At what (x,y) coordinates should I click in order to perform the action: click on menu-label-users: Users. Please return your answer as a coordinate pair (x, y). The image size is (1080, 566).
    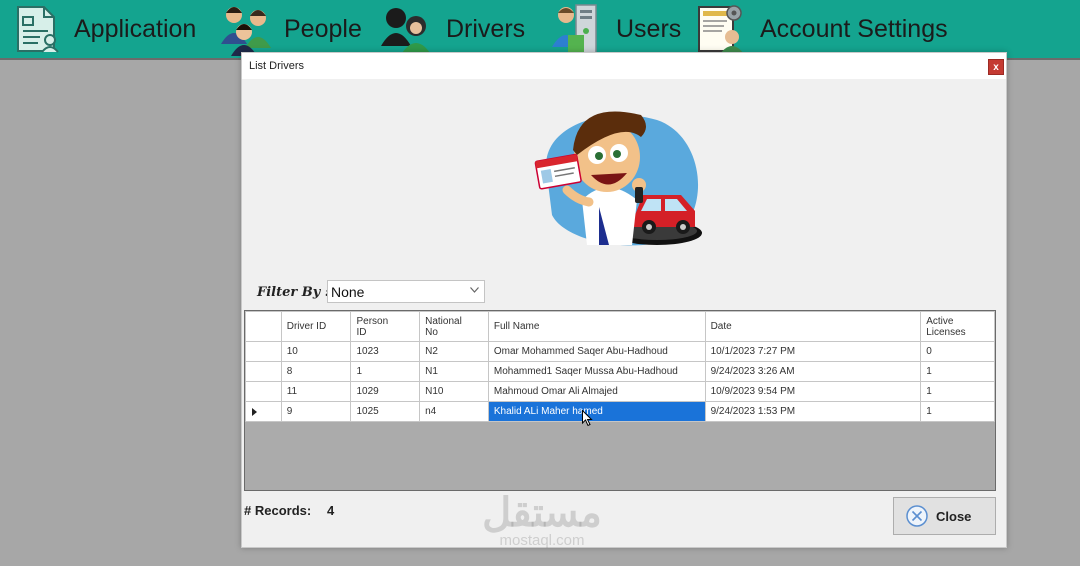
    Looking at the image, I should click on (649, 28).